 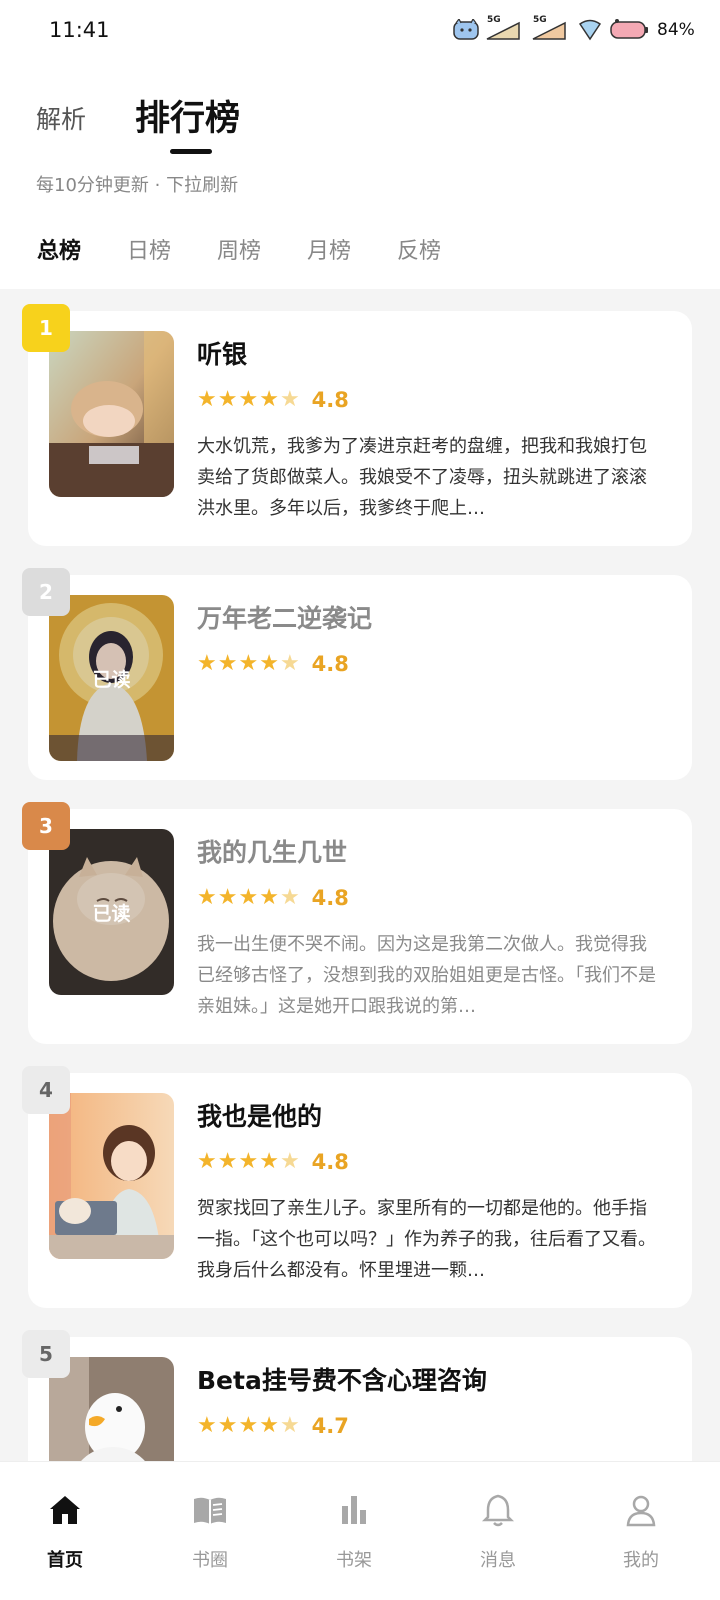 What do you see at coordinates (360, 250) in the screenshot?
I see `ranking-subtabs: 总榜 日榜 周榜 月榜 反榜` at bounding box center [360, 250].